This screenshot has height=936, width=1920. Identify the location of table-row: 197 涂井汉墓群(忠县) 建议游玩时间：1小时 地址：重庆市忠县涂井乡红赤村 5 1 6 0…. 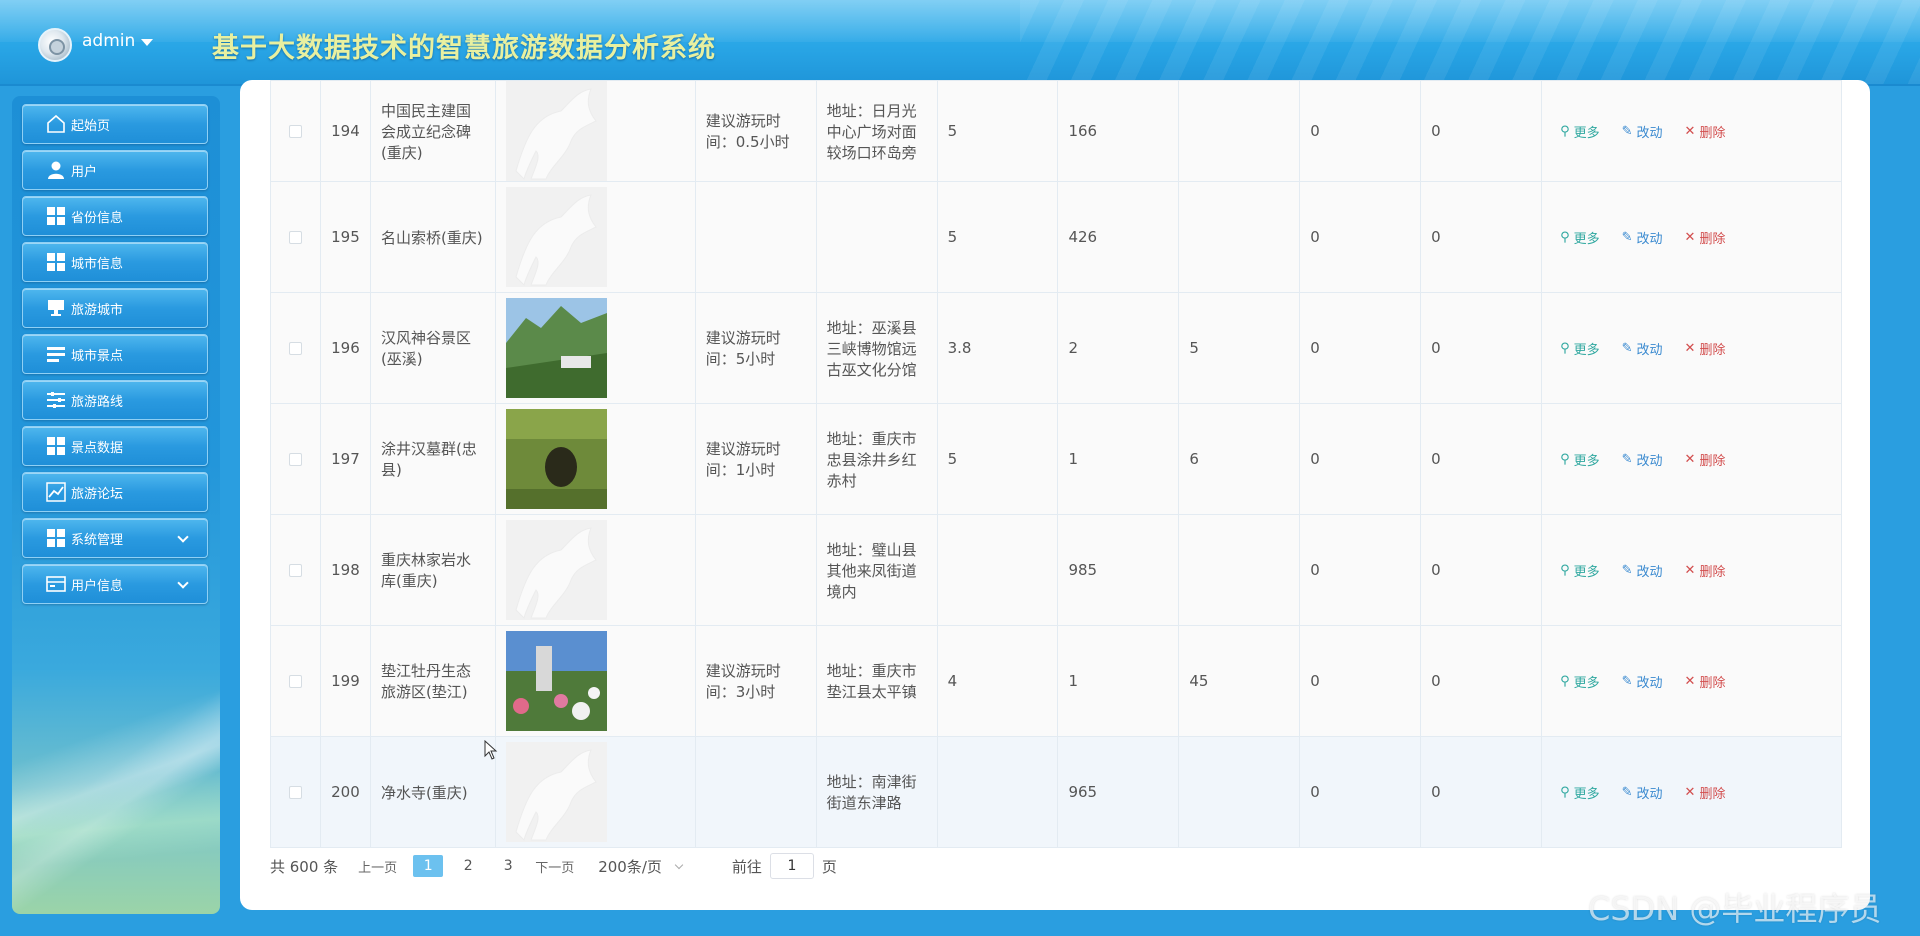
(1056, 459).